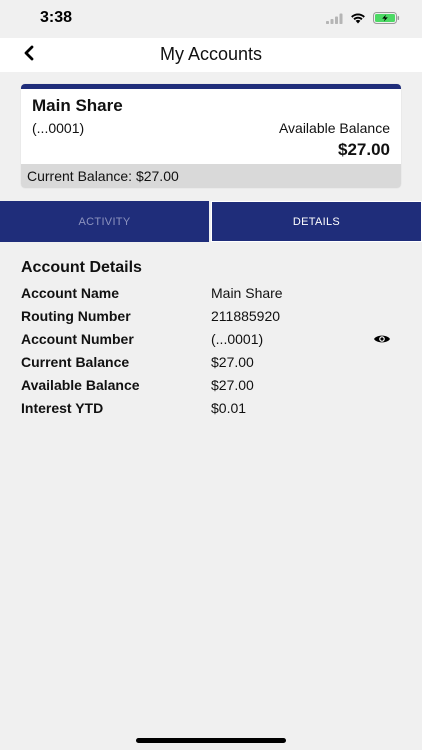 The width and height of the screenshot is (422, 750). I want to click on detail-row-current-balance: Current Balance $27.00, so click(211, 364).